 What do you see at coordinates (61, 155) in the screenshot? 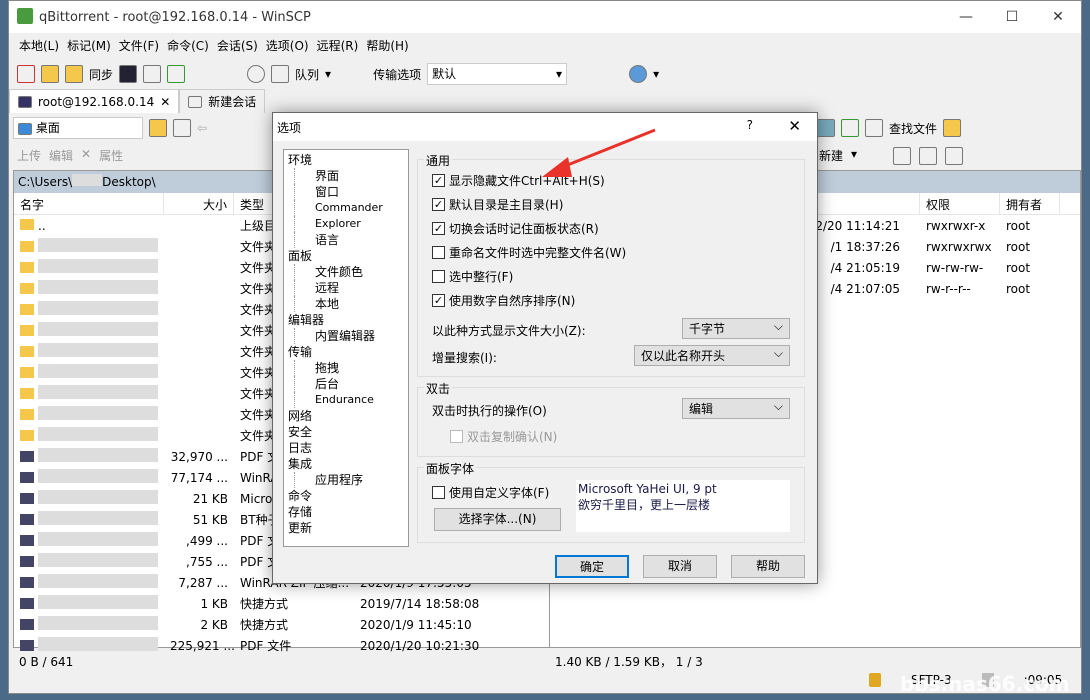
I see `edit-button: 编辑` at bounding box center [61, 155].